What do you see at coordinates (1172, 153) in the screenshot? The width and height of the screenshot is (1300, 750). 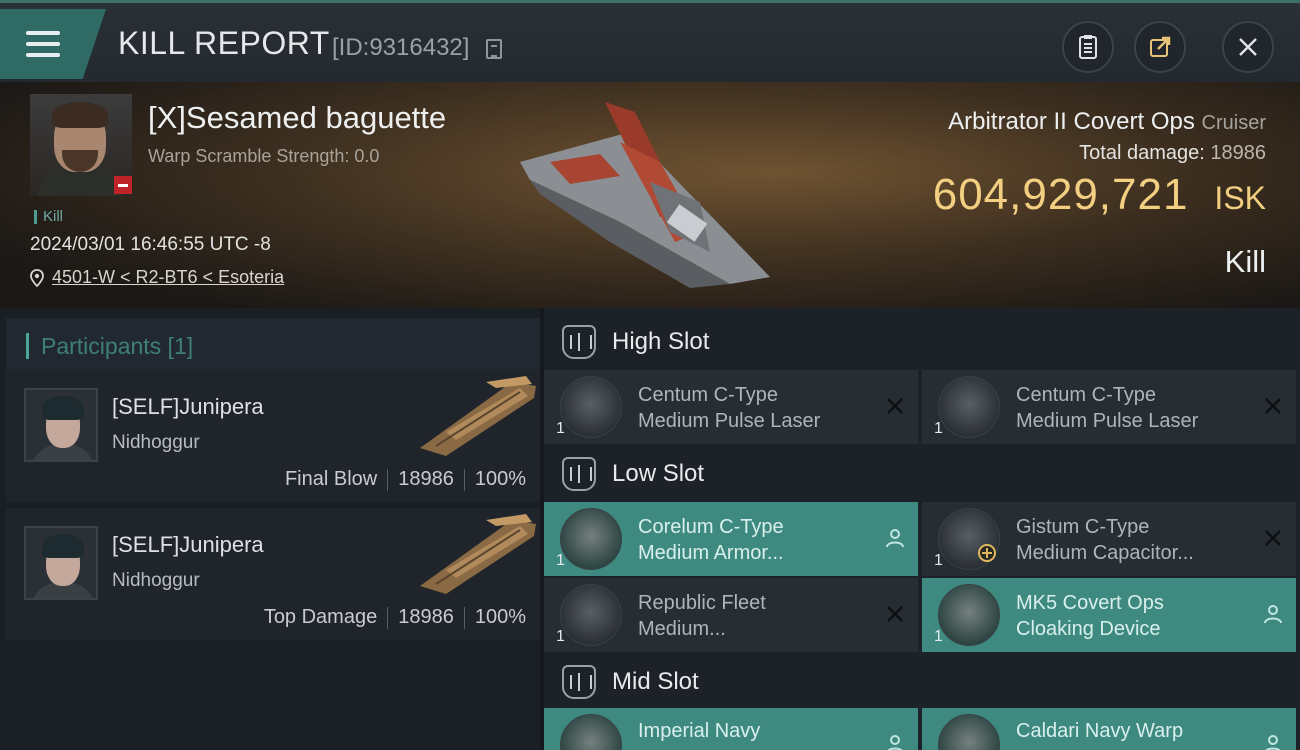 I see `total-damage: Total damage: 18986` at bounding box center [1172, 153].